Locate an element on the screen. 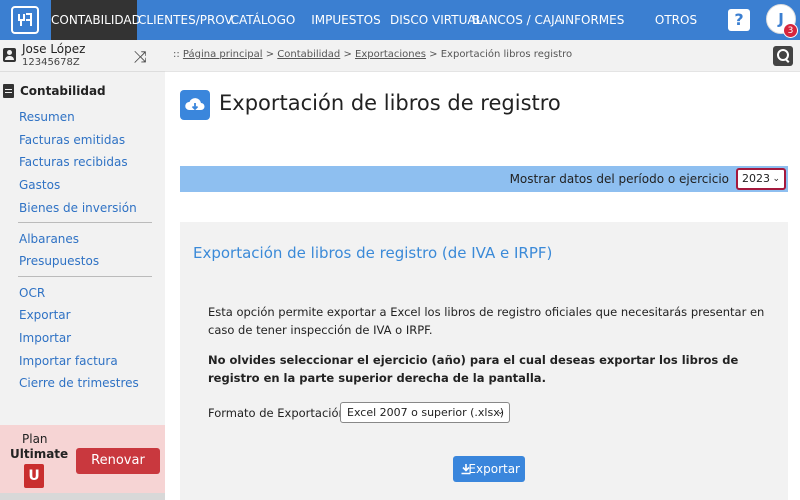  export-button: Exportar is located at coordinates (489, 469).